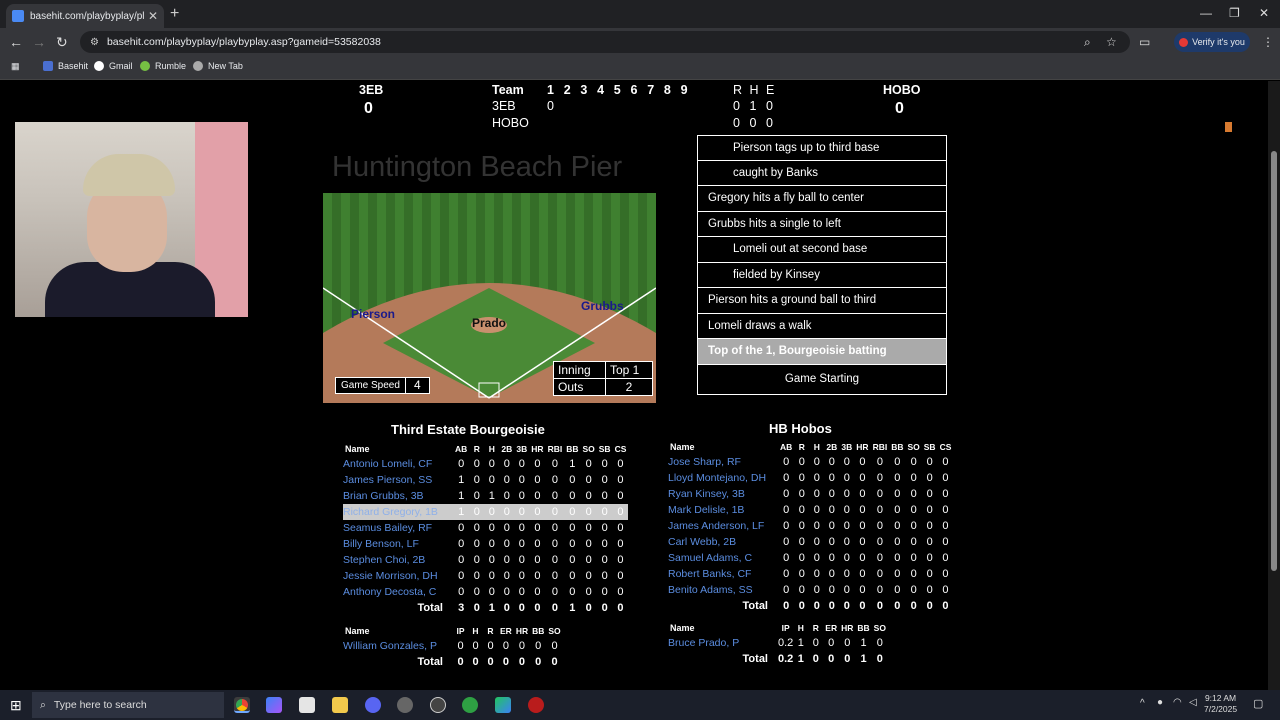 Image resolution: width=1280 pixels, height=720 pixels. What do you see at coordinates (128, 705) in the screenshot?
I see `taskbar-search: ⌕ Type here to search` at bounding box center [128, 705].